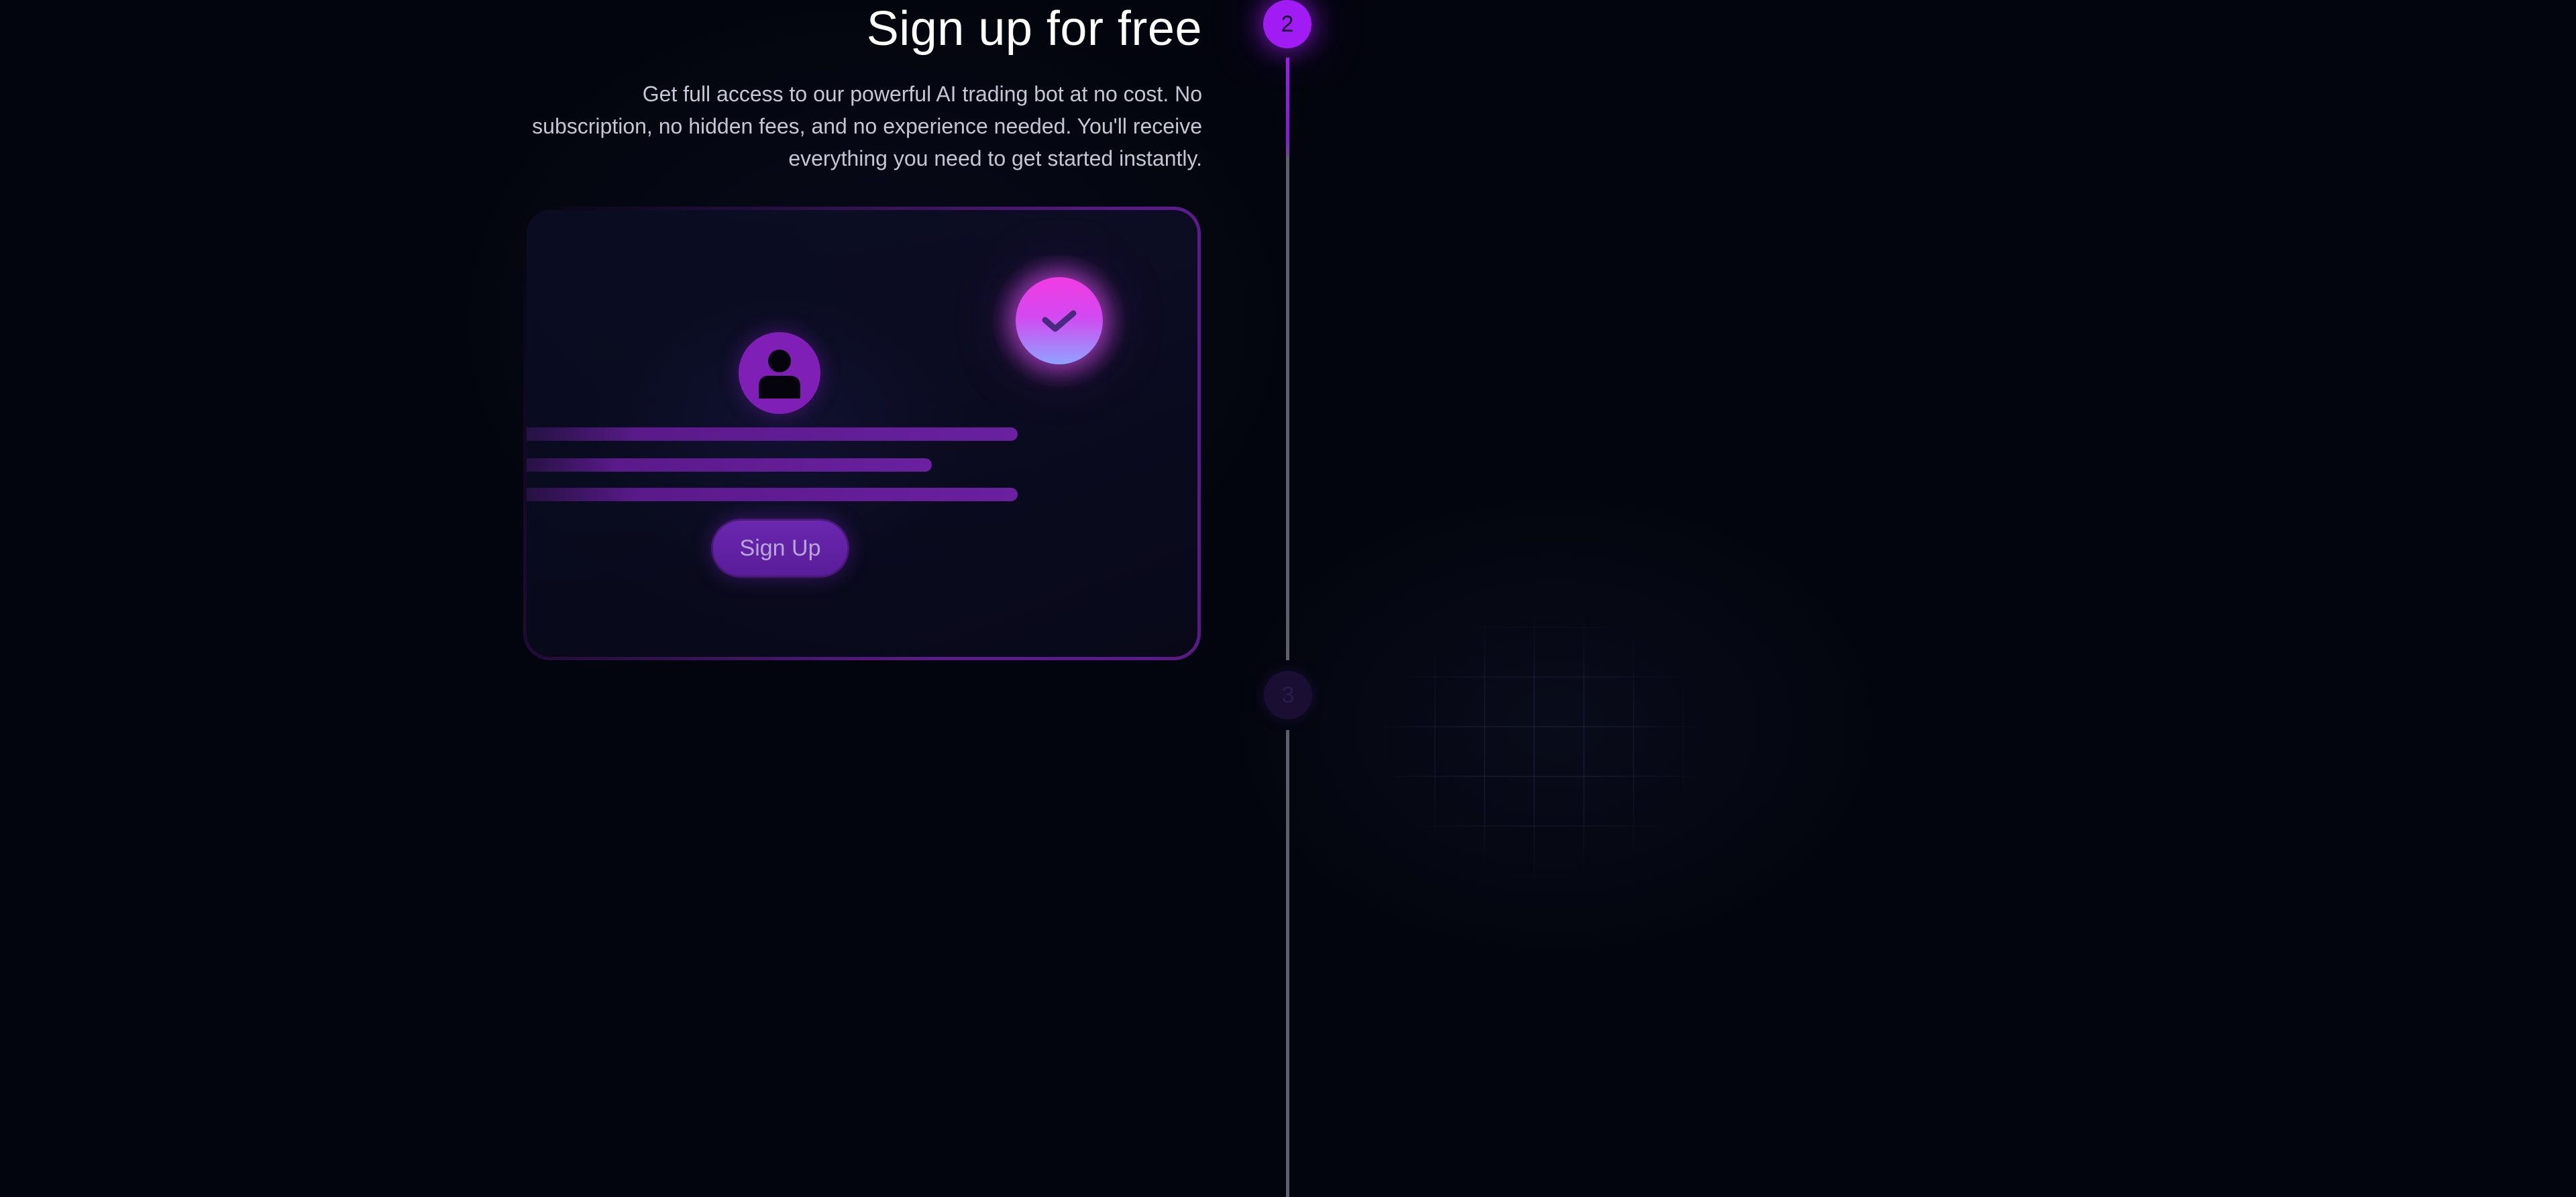 Image resolution: width=2576 pixels, height=1197 pixels. I want to click on step-marker-active: 2, so click(1287, 24).